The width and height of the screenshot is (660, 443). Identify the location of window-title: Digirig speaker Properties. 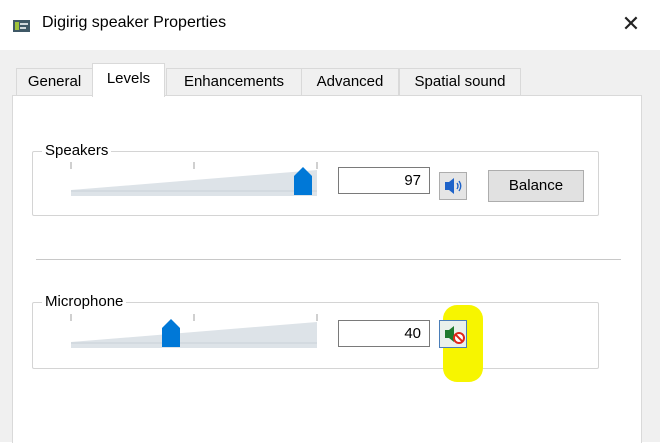
(134, 22).